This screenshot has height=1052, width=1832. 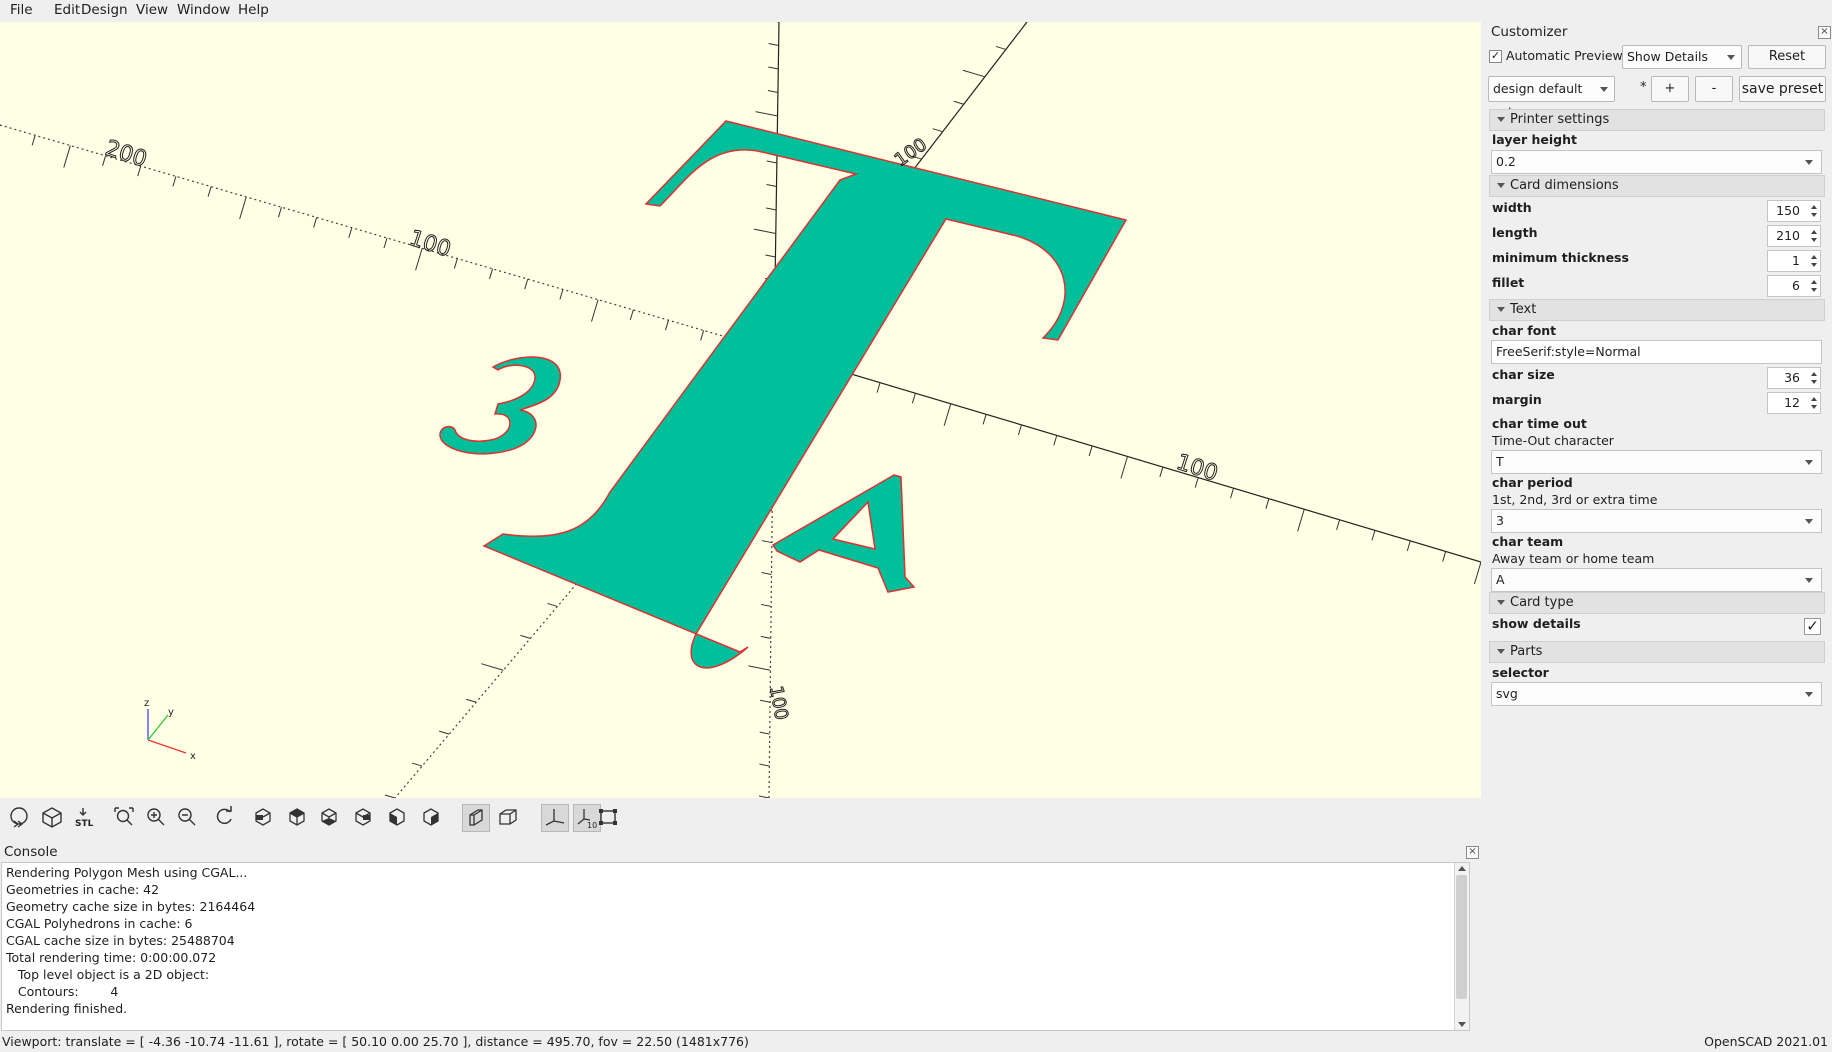 I want to click on preset-combo: design default values, so click(x=1551, y=98).